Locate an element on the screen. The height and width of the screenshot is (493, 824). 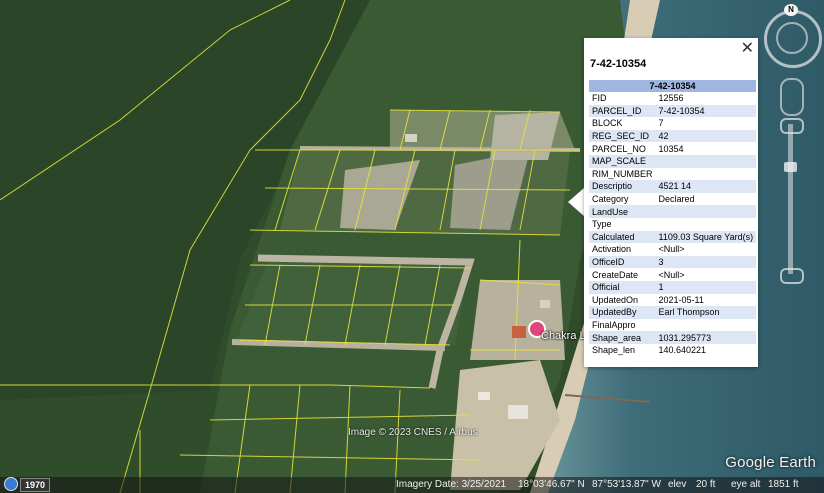
popup-pointer is located at coordinates (576, 202).